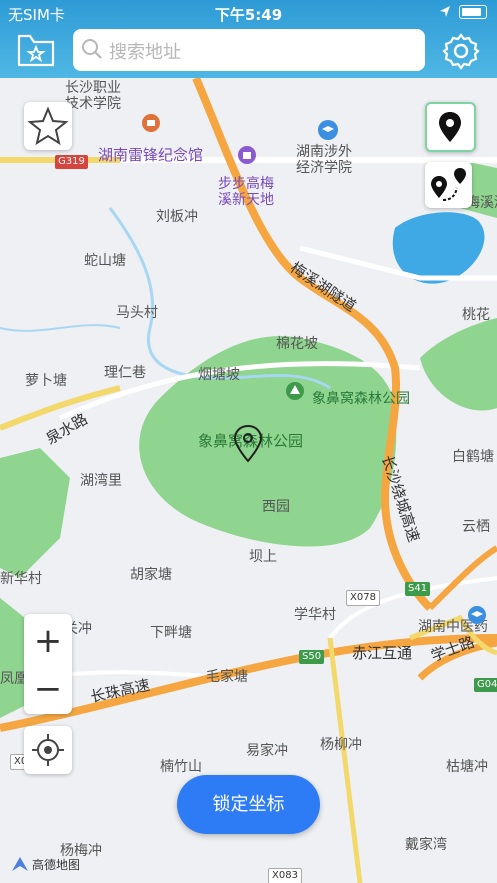  Describe the element at coordinates (324, 160) in the screenshot. I see `poi-hunan-foreign: 湖南涉外 经济学院` at that location.